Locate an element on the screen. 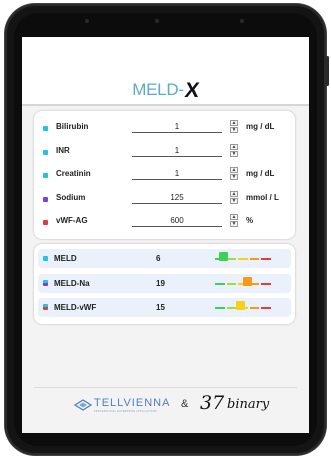 Image resolution: width=331 pixels, height=459 pixels. input-label: Bilirubin is located at coordinates (72, 126).